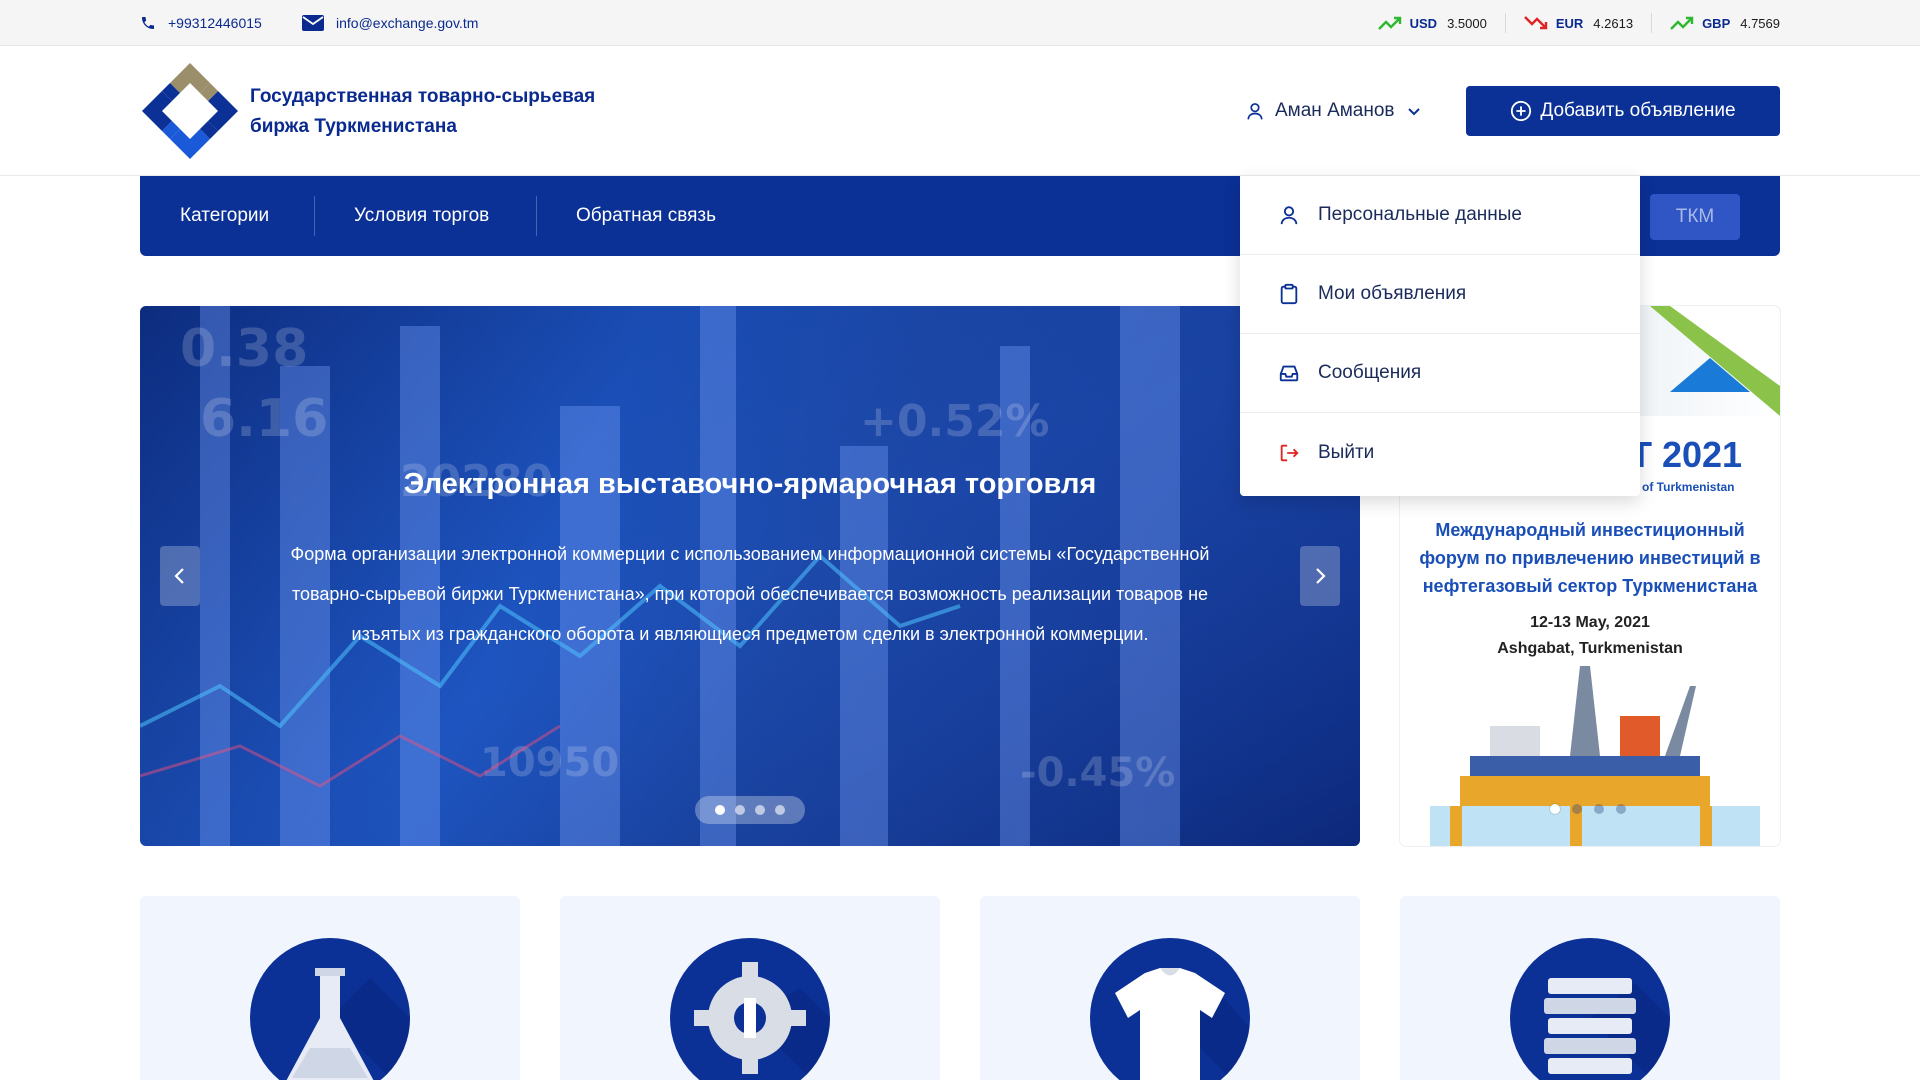 Image resolution: width=1920 pixels, height=1080 pixels. I want to click on email-contact: info@exchange.gov.tm, so click(390, 23).